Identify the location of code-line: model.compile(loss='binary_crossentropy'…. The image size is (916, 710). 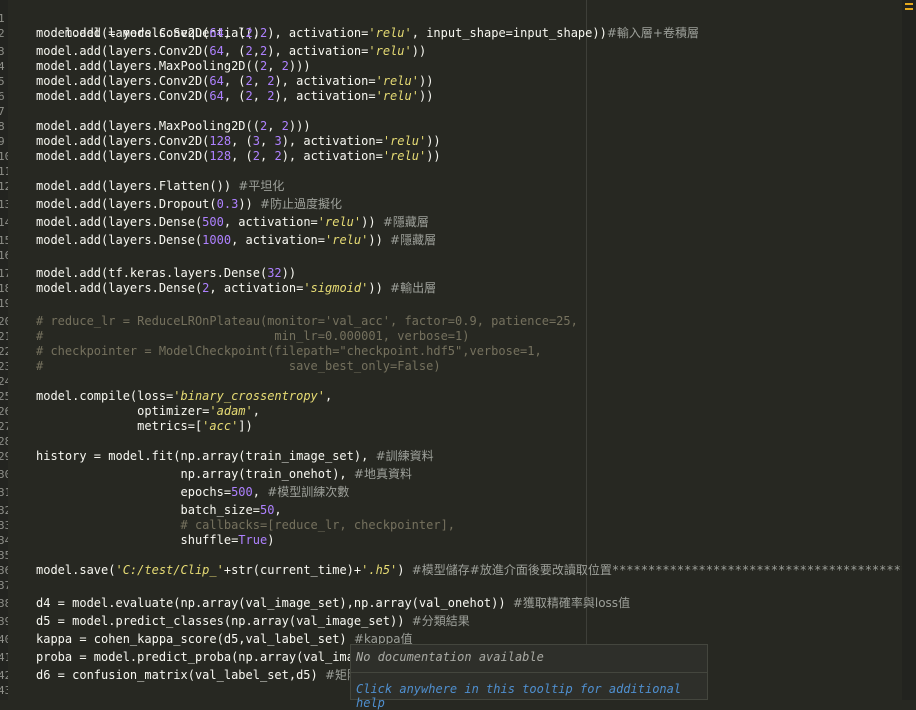
(184, 396).